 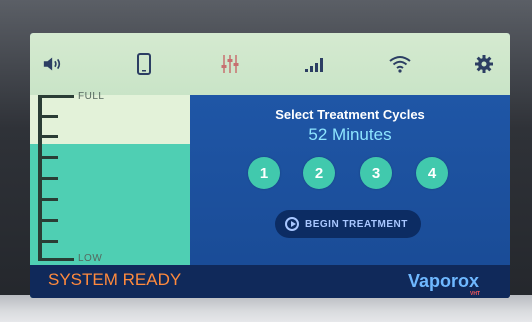 I want to click on gear-icon, so click(x=484, y=64).